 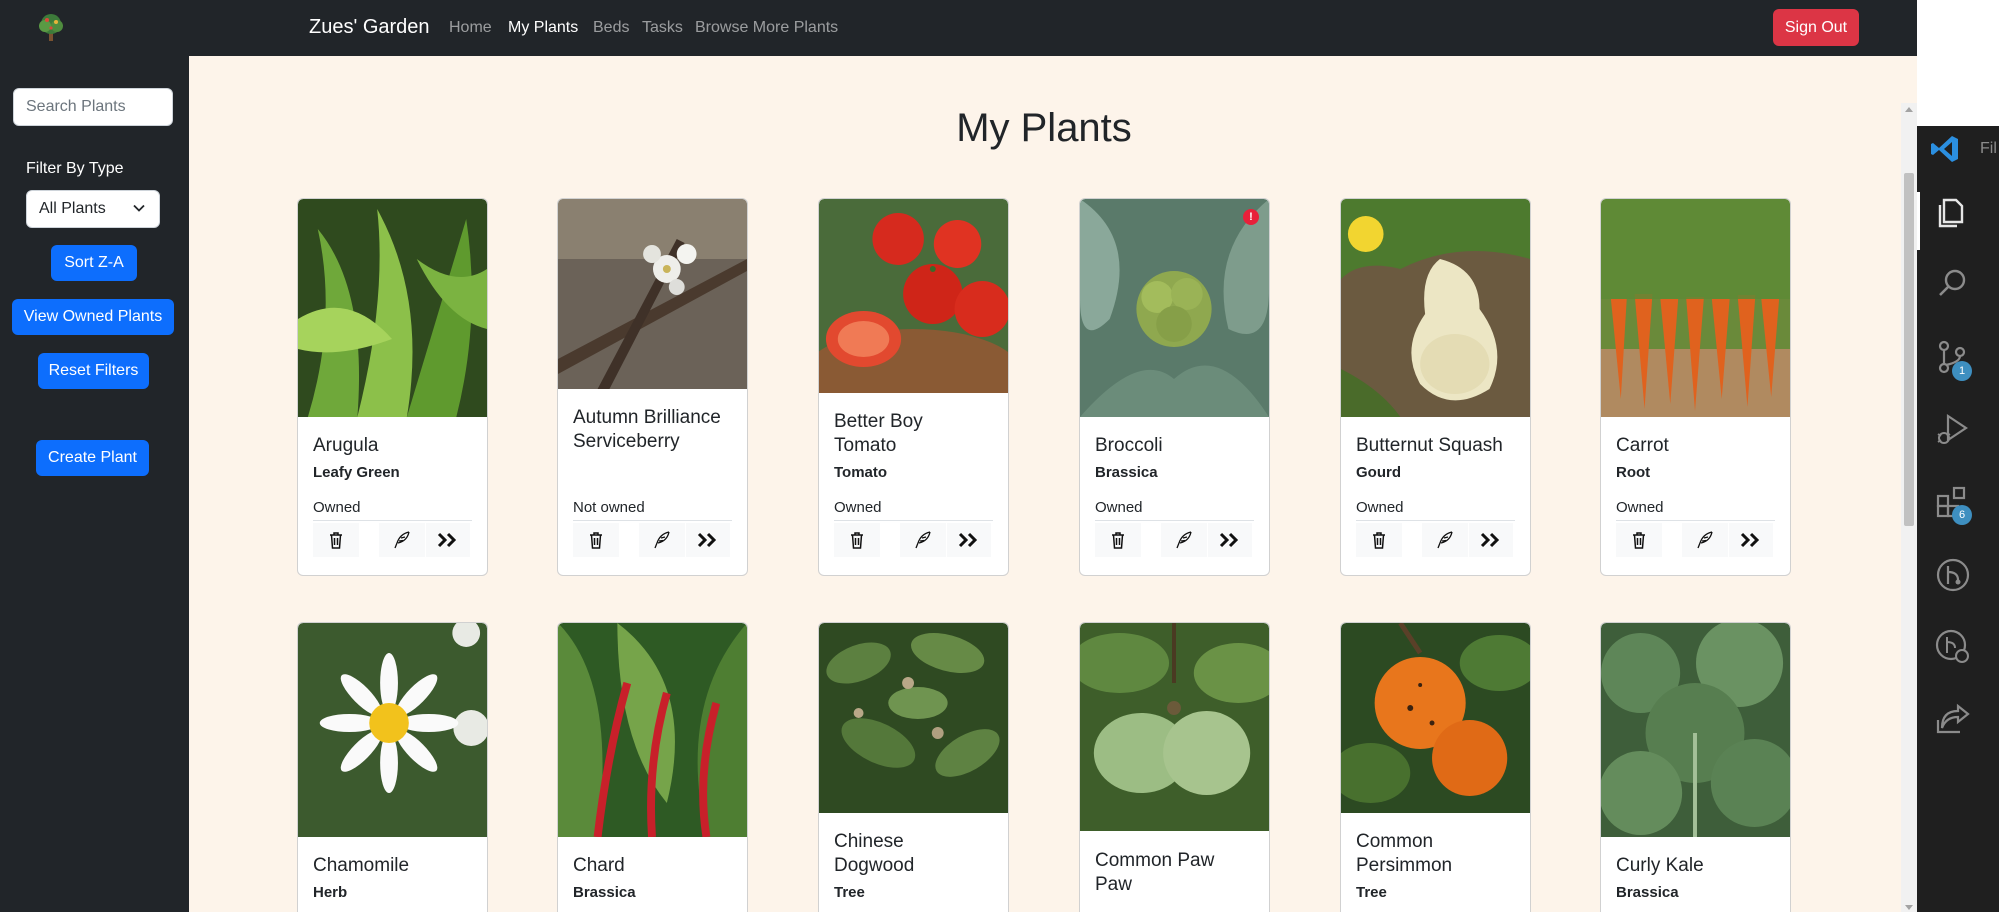 I want to click on git-graph-icon, so click(x=1953, y=575).